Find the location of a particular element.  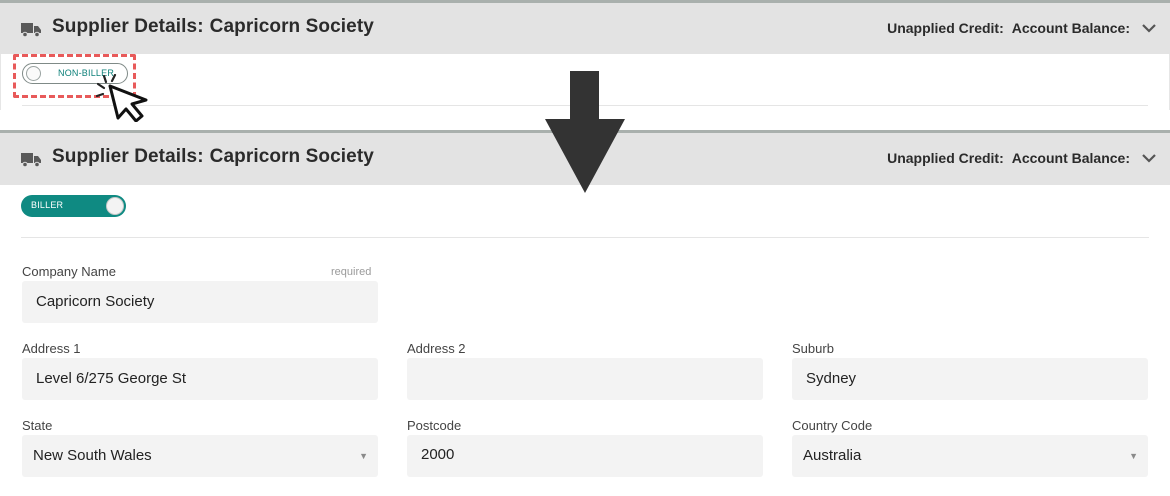

company-name-field: Capricorn Society is located at coordinates (200, 302).